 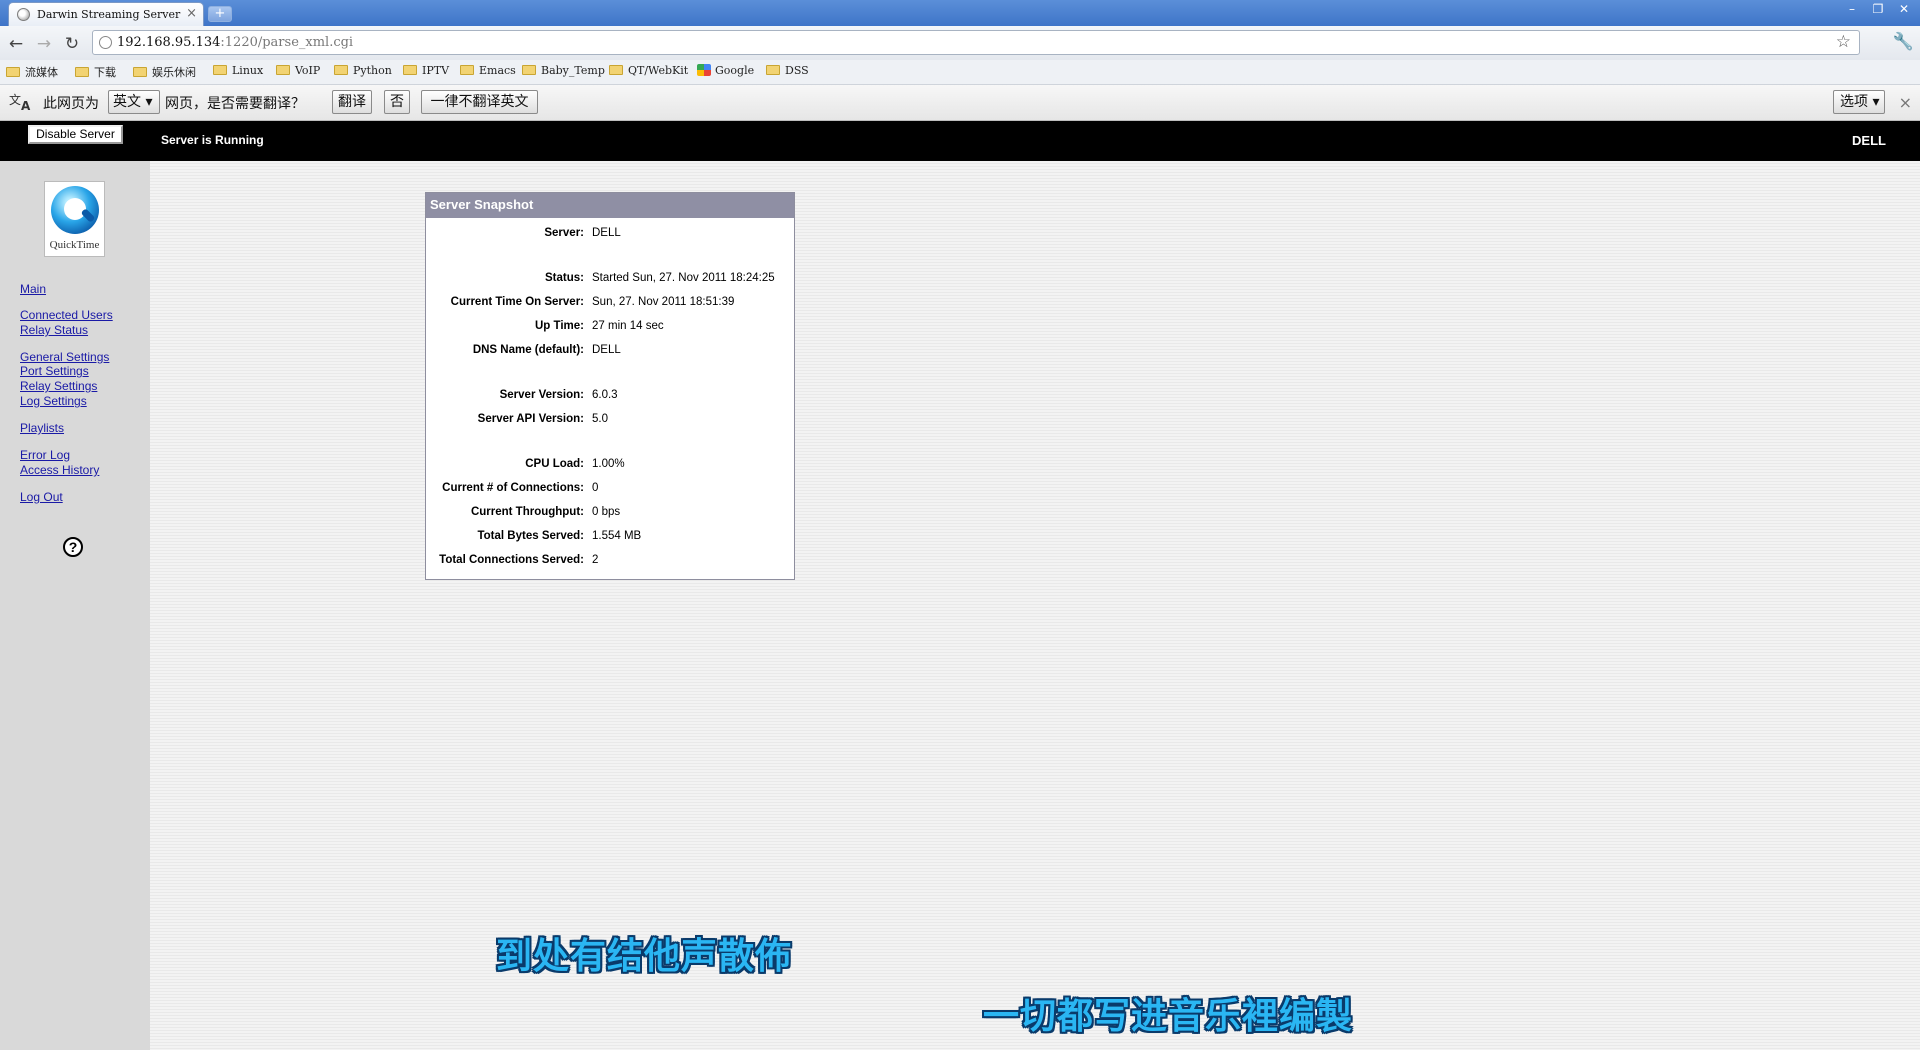 I want to click on minimize-window-button: –, so click(x=1852, y=9).